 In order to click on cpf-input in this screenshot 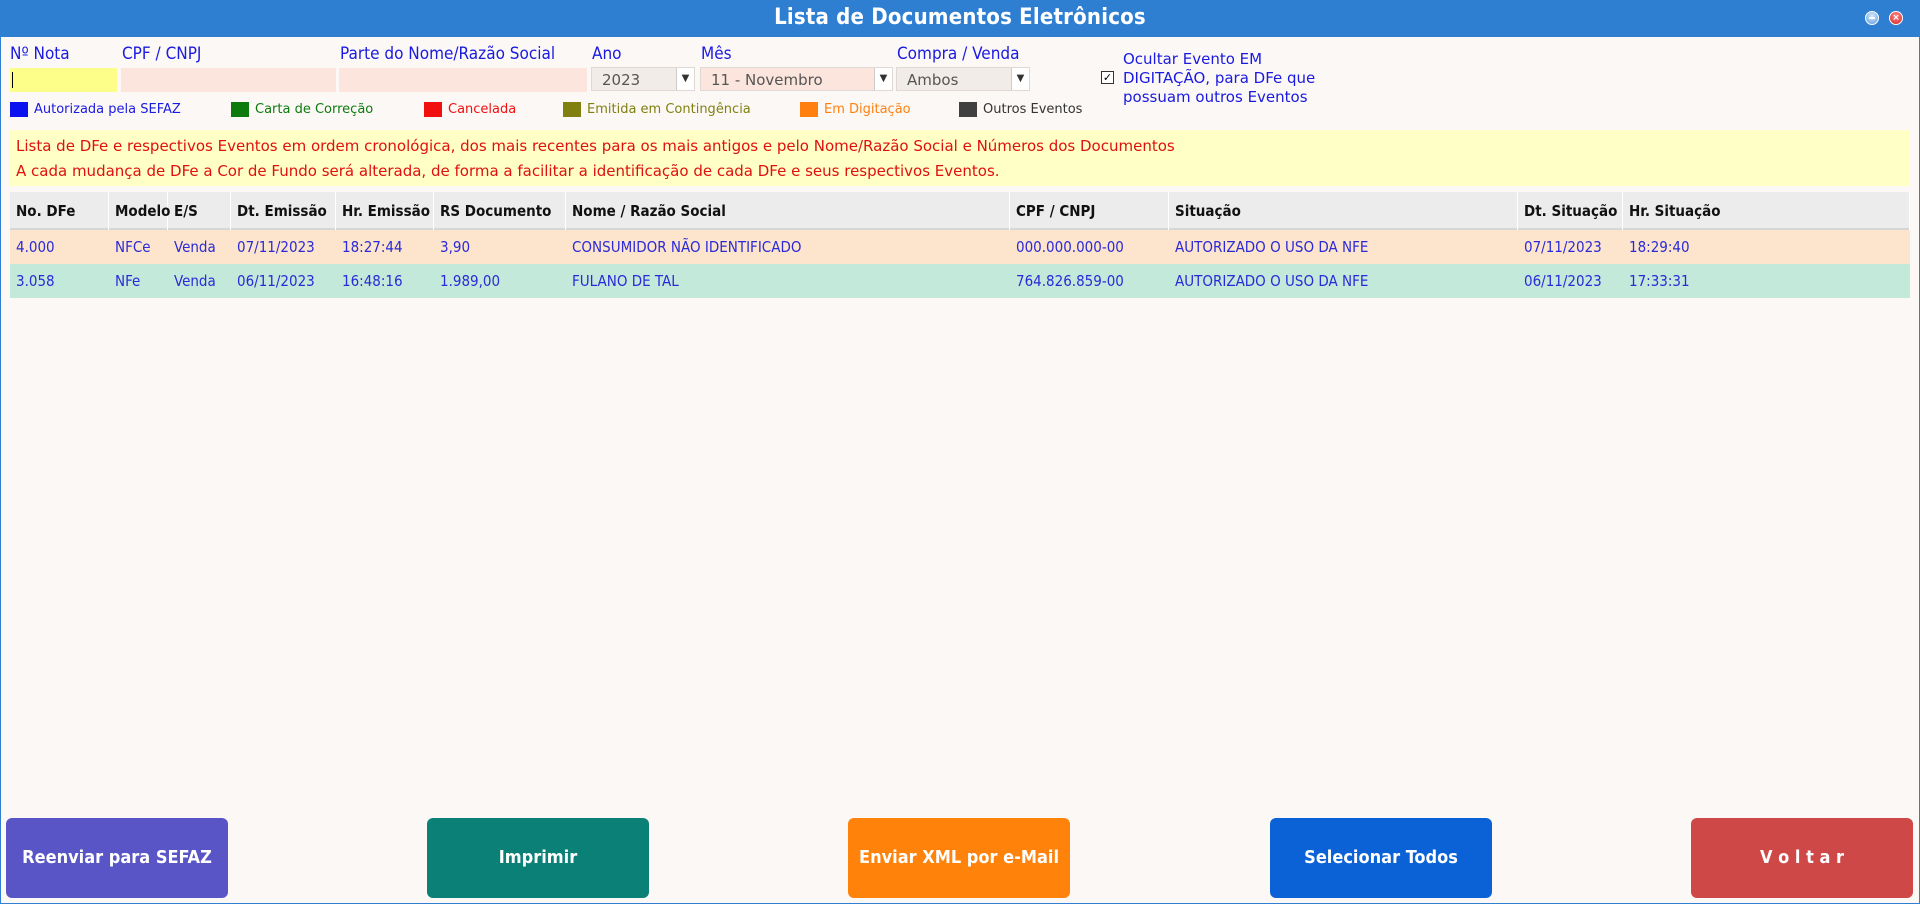, I will do `click(228, 80)`.